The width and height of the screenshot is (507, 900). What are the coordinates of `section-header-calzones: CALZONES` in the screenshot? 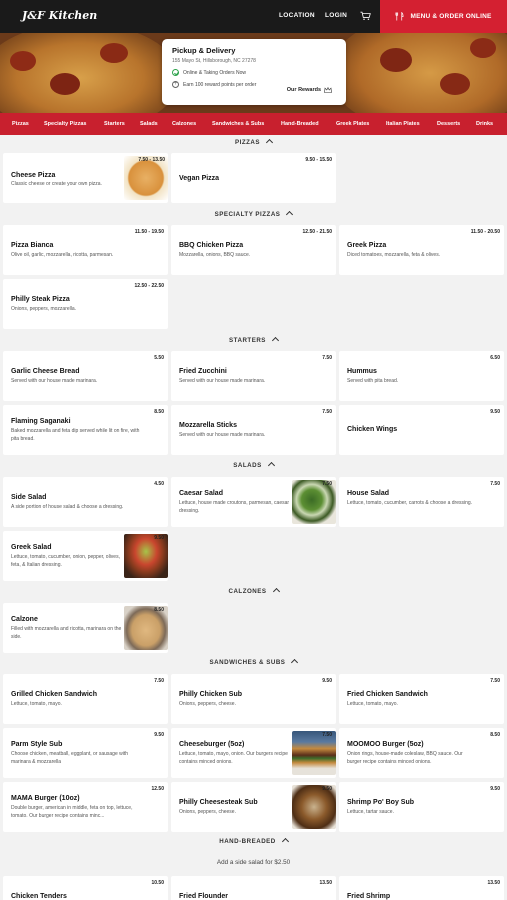 It's located at (253, 591).